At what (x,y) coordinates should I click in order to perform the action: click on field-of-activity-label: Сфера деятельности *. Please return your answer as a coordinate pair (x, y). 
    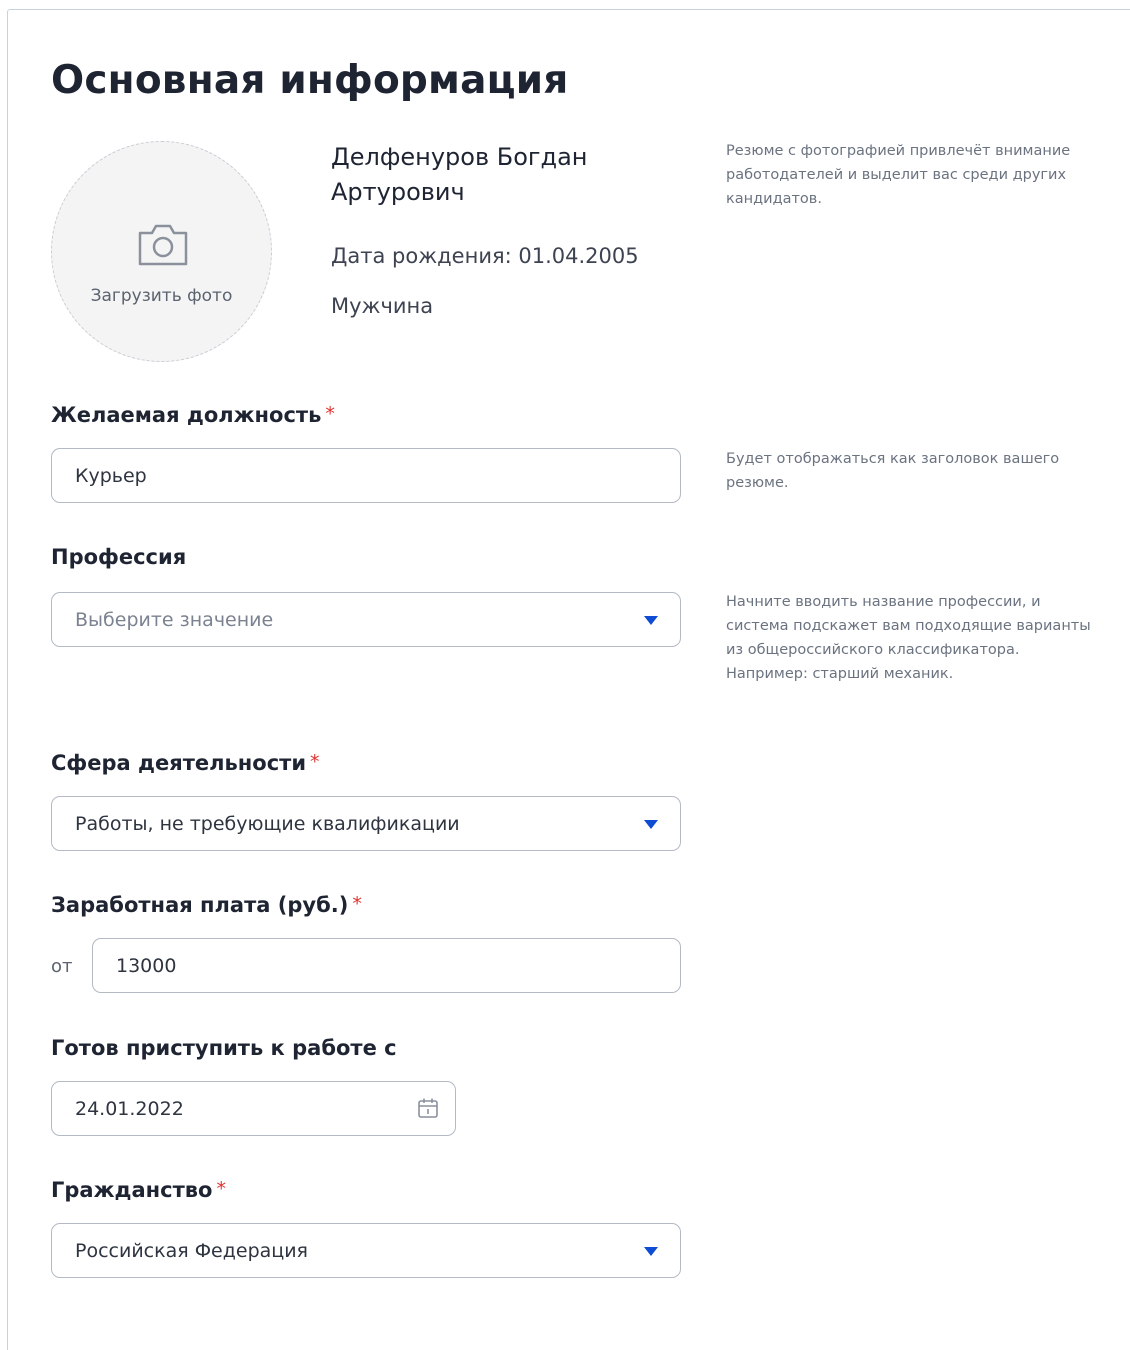
    Looking at the image, I should click on (185, 763).